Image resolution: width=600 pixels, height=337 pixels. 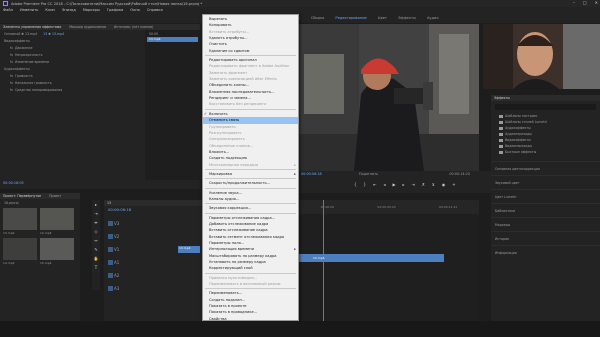 I want to click on mark-out-icon: }, so click(x=365, y=184).